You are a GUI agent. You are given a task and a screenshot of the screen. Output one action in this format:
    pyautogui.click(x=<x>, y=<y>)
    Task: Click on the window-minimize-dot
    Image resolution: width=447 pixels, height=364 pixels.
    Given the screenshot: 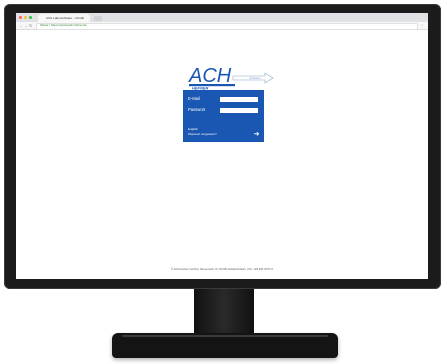 What is the action you would take?
    pyautogui.click(x=25, y=17)
    